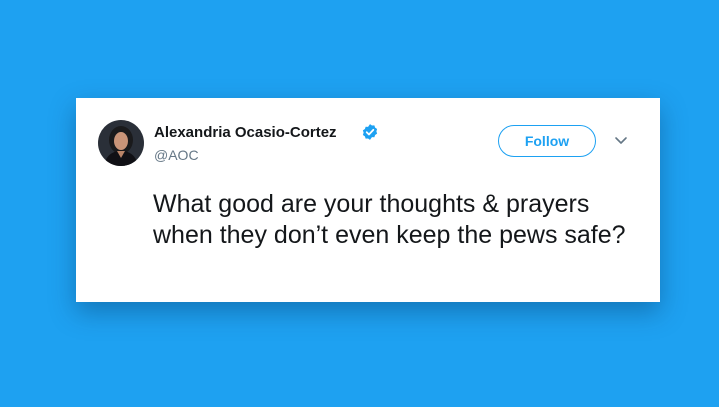  What do you see at coordinates (176, 155) in the screenshot?
I see `user-handle: @AOC` at bounding box center [176, 155].